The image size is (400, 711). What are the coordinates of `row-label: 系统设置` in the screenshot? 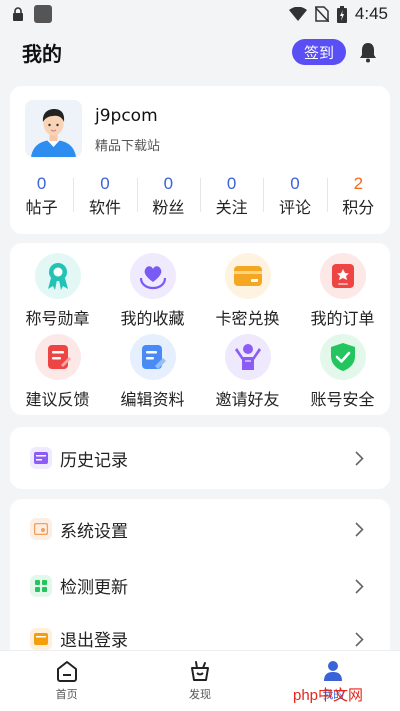 It's located at (94, 531).